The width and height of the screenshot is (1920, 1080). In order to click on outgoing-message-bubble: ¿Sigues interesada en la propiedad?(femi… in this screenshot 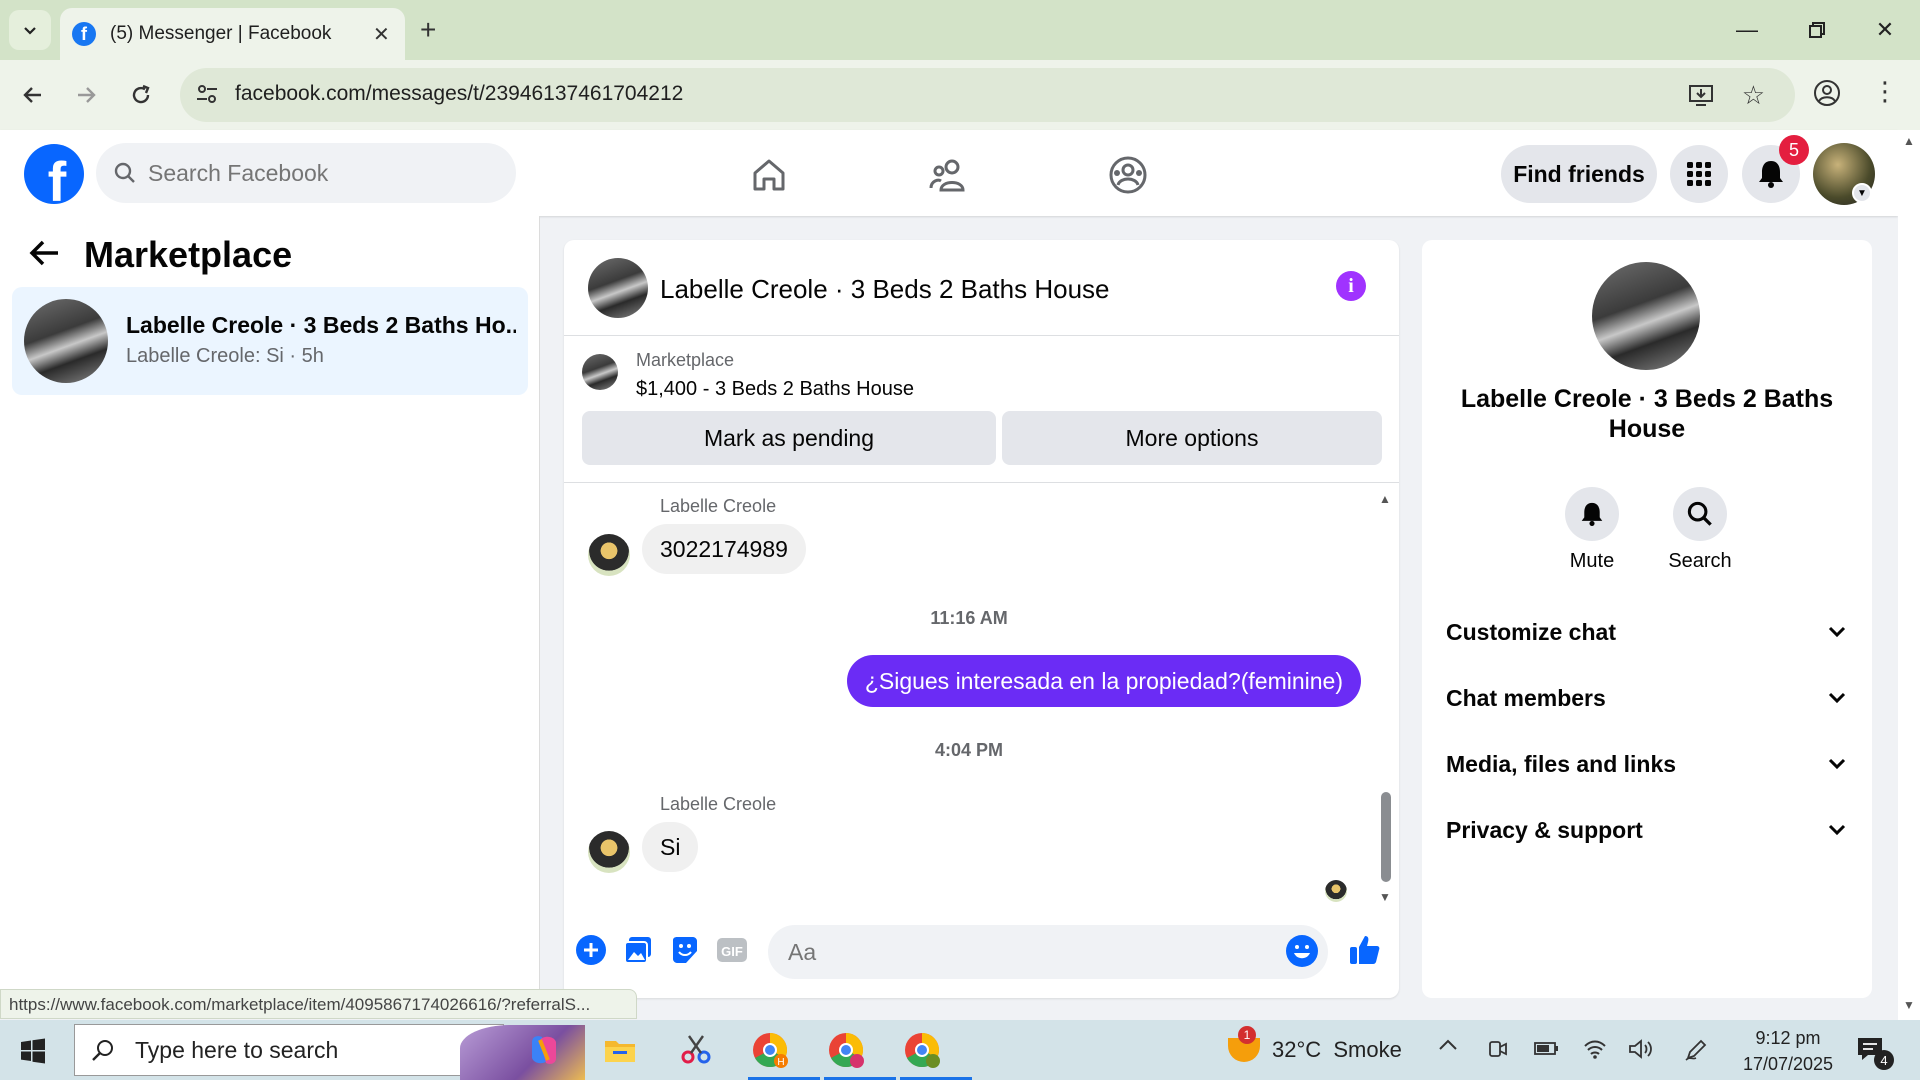, I will do `click(1103, 681)`.